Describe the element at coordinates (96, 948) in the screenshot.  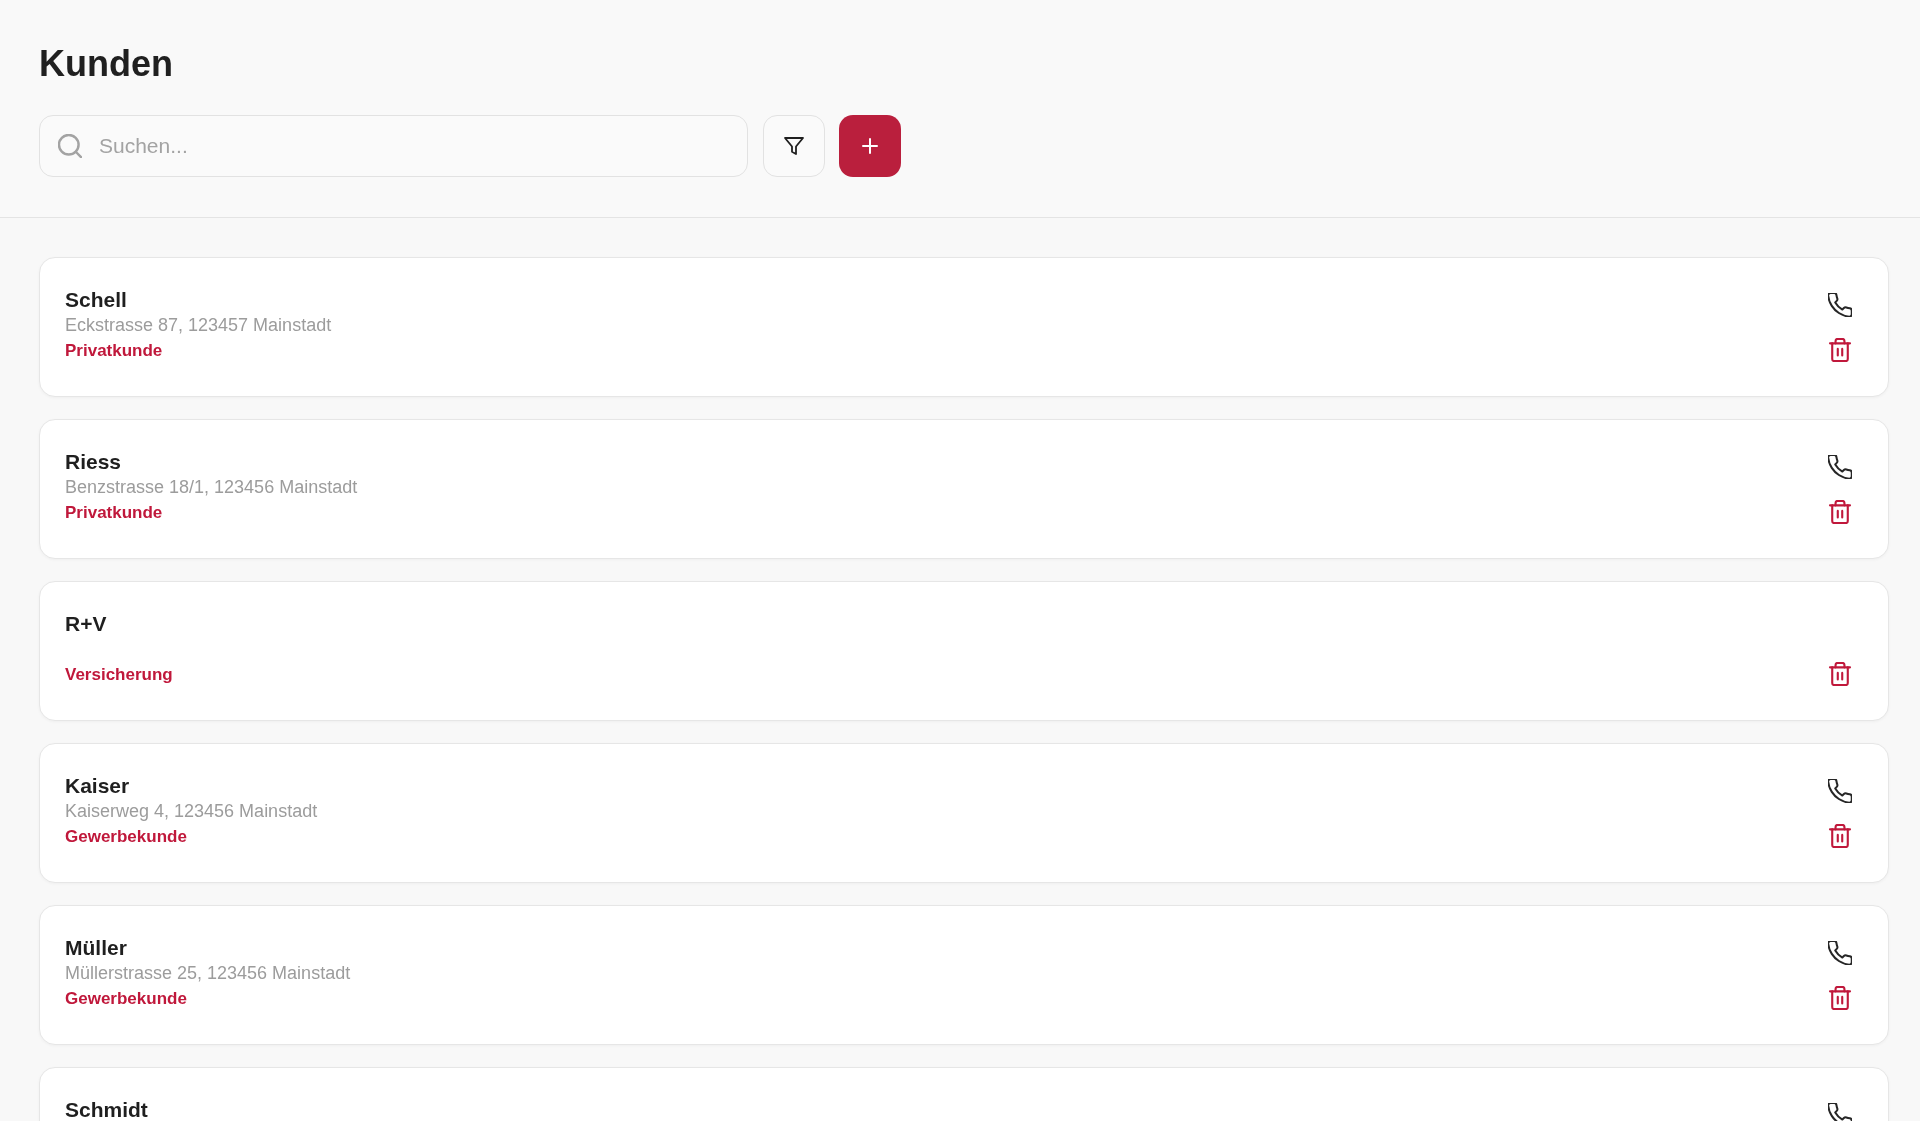
I see `customer-name: Müller` at that location.